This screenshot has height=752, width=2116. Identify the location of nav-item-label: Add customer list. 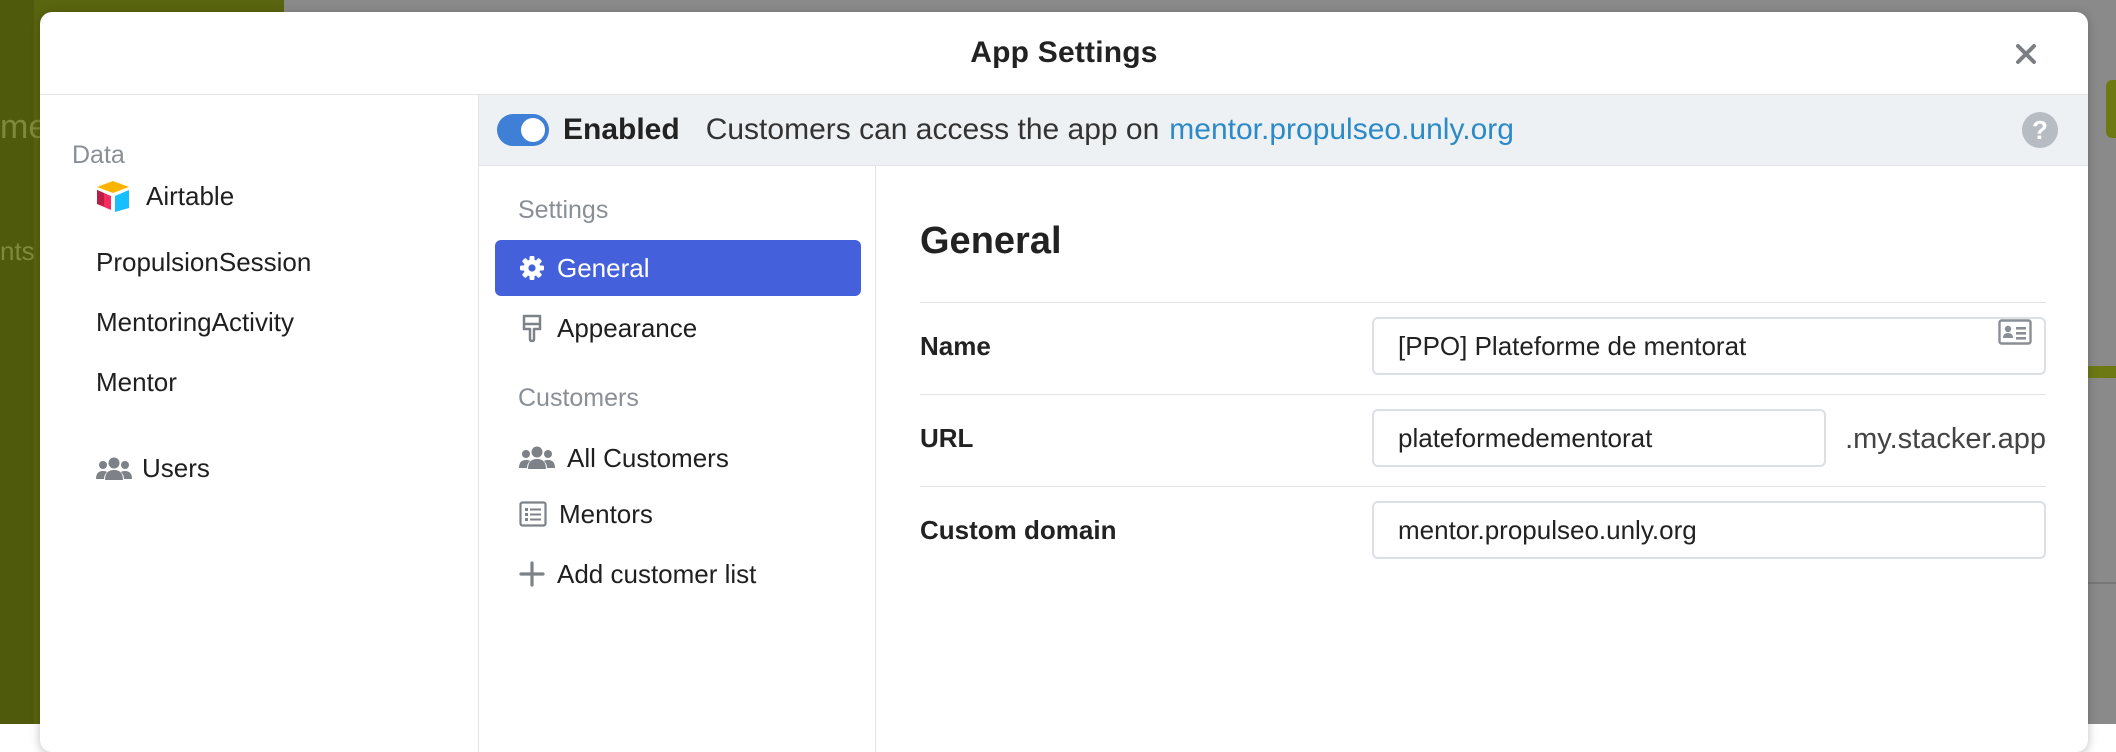
(657, 573).